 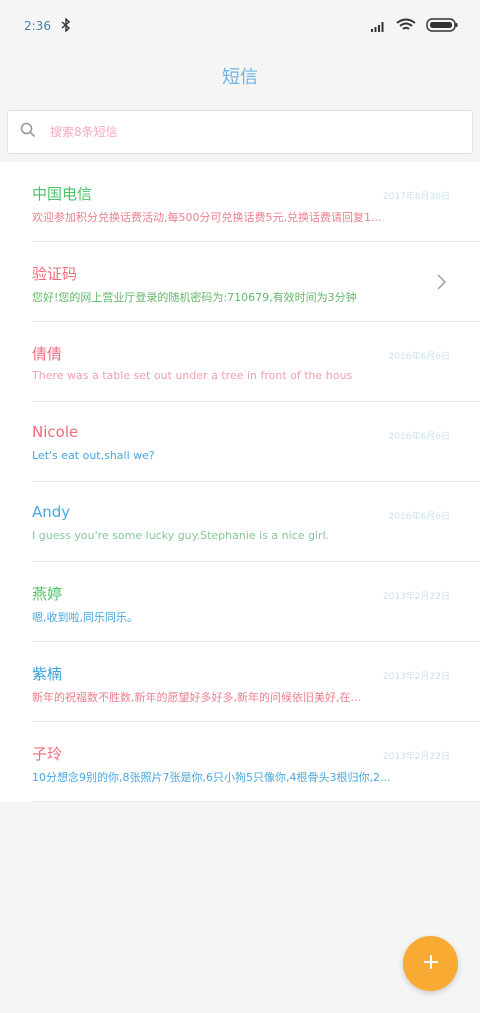 What do you see at coordinates (406, 26) in the screenshot?
I see `wifi-icon` at bounding box center [406, 26].